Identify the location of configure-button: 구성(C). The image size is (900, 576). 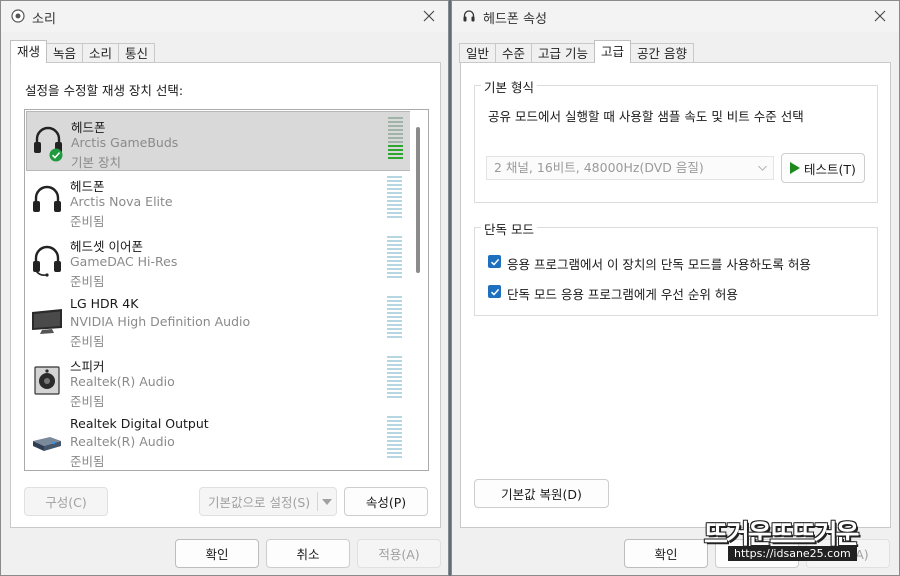
(66, 501).